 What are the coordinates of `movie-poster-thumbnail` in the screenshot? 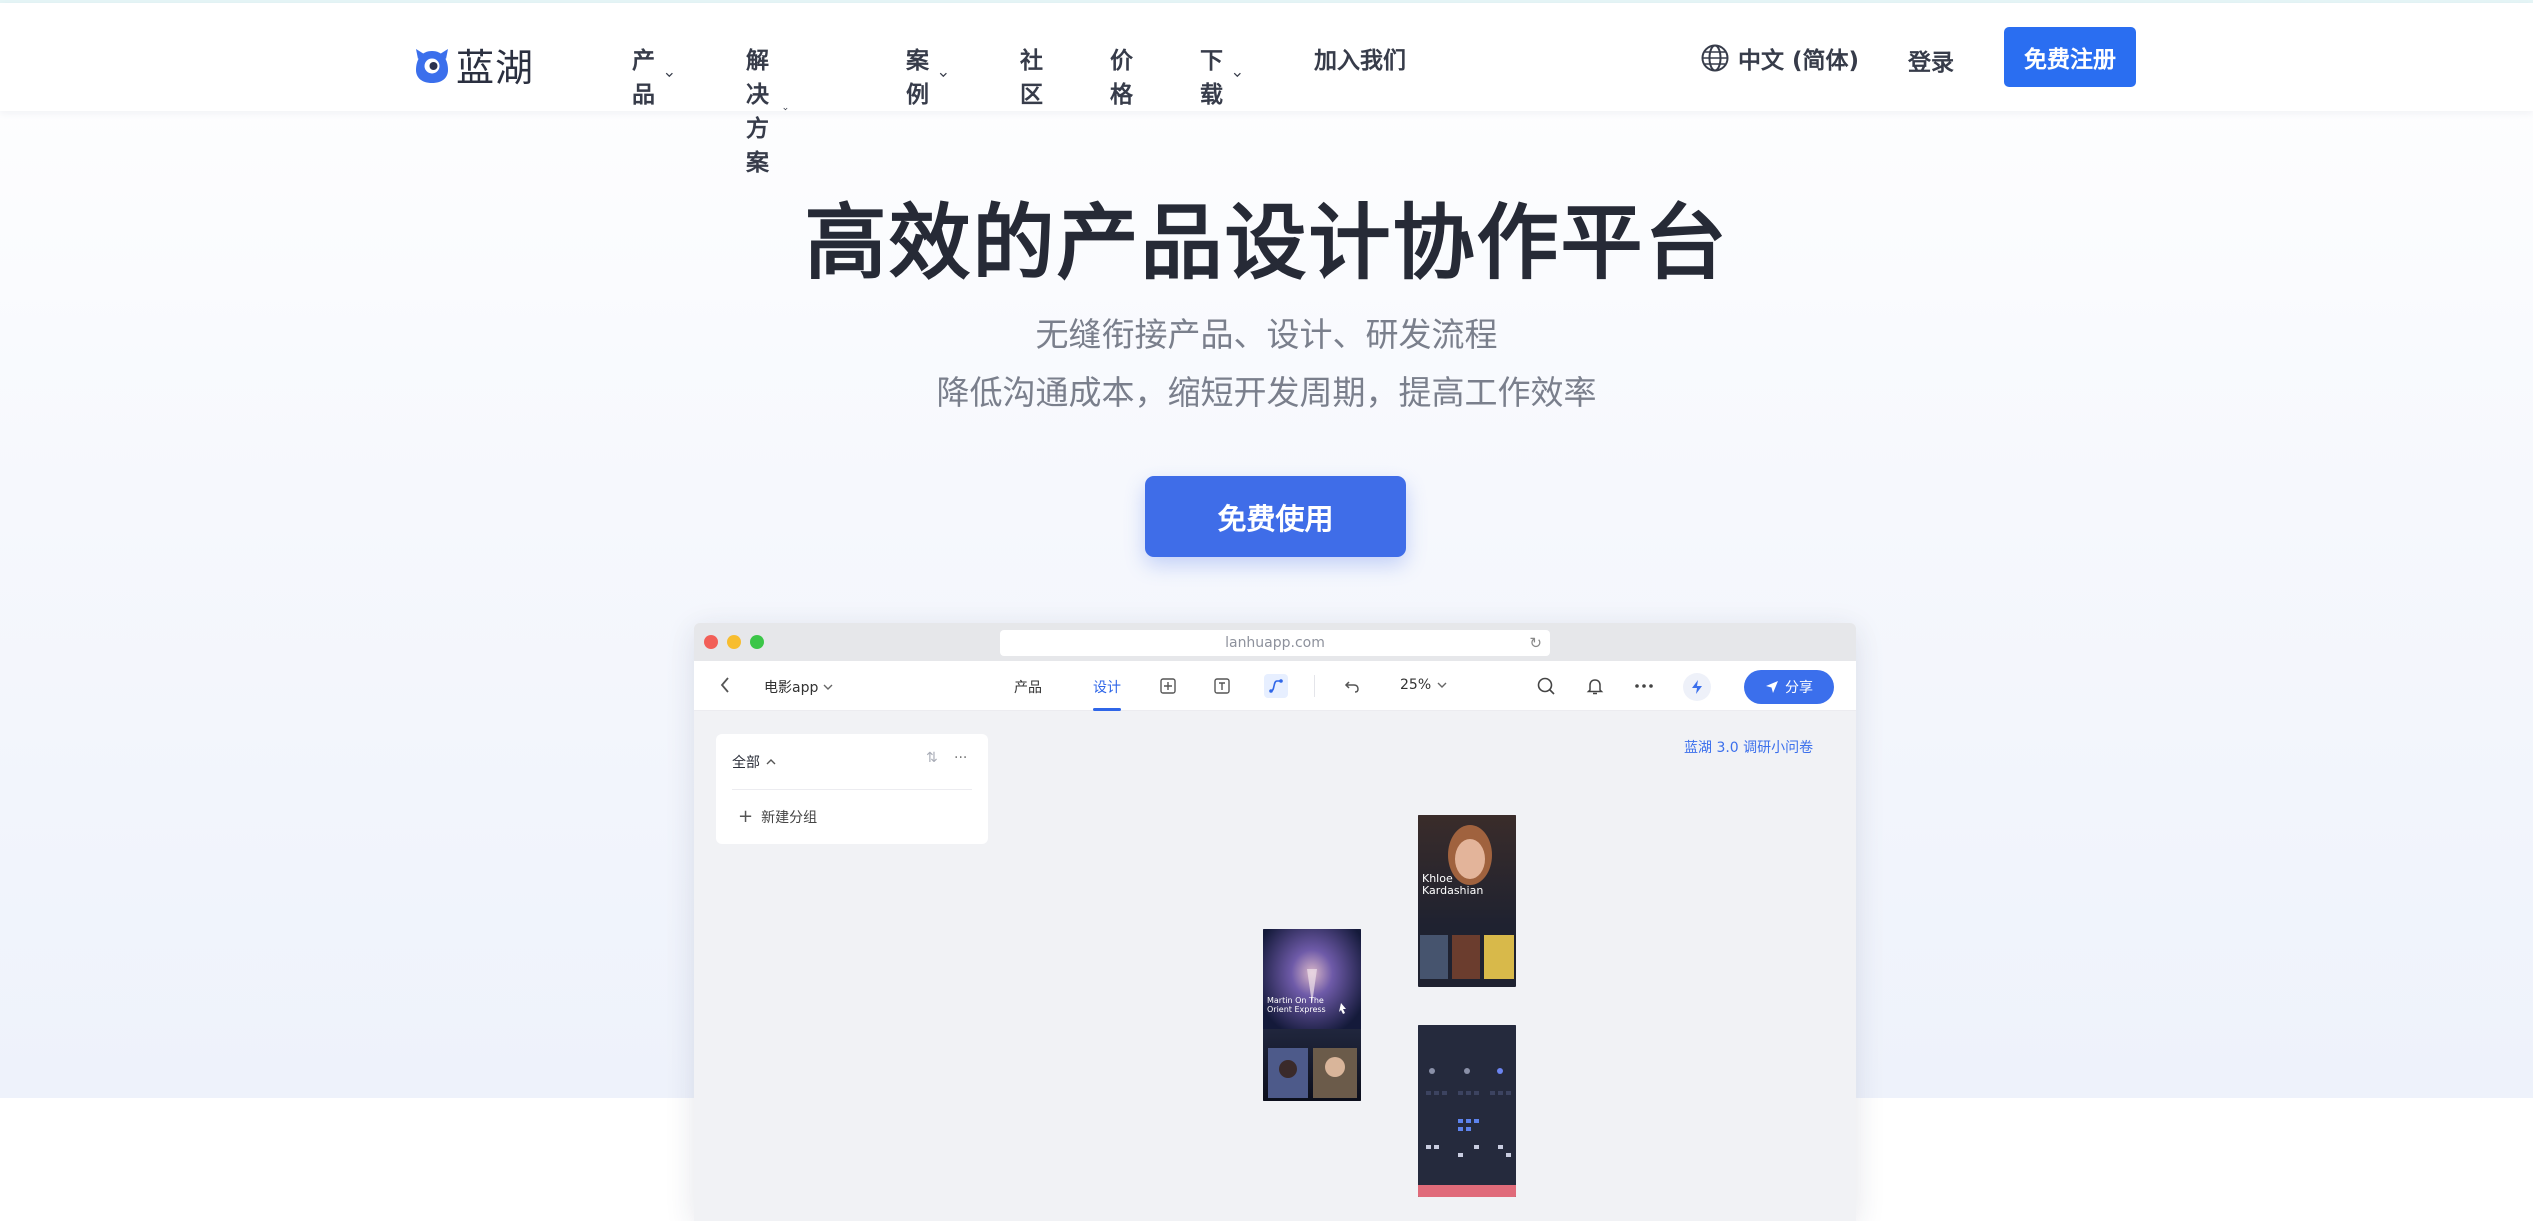 It's located at (1312, 1015).